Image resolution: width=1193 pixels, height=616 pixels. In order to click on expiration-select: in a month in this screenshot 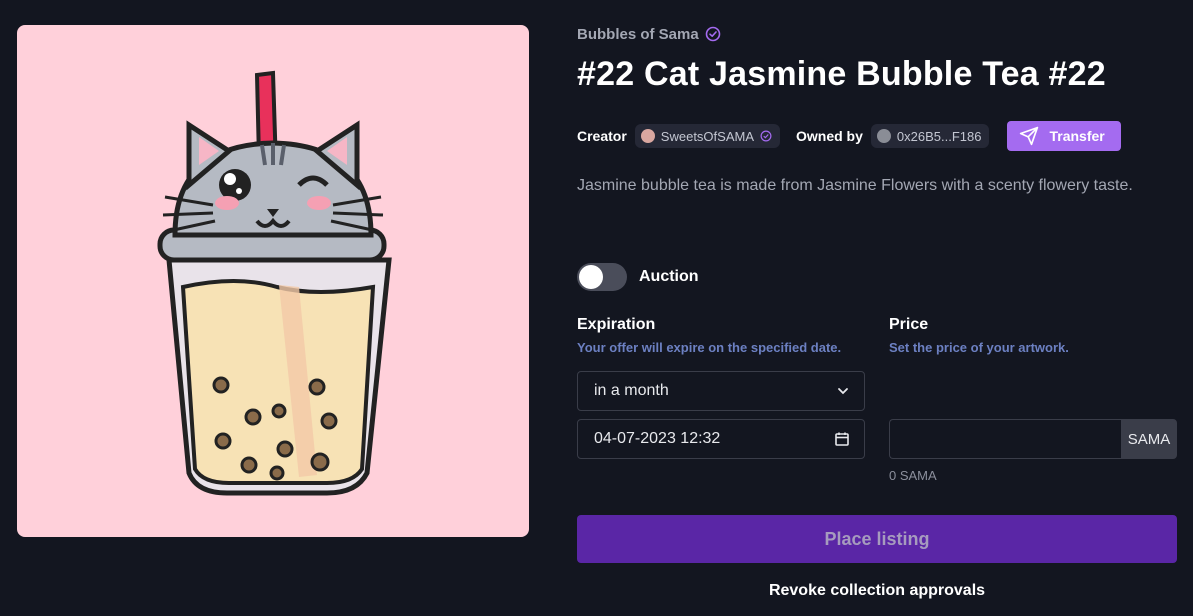, I will do `click(721, 391)`.